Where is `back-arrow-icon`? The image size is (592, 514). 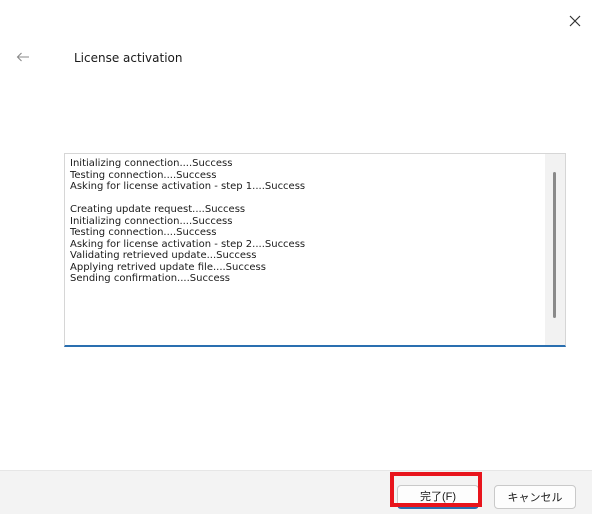
back-arrow-icon is located at coordinates (22, 57).